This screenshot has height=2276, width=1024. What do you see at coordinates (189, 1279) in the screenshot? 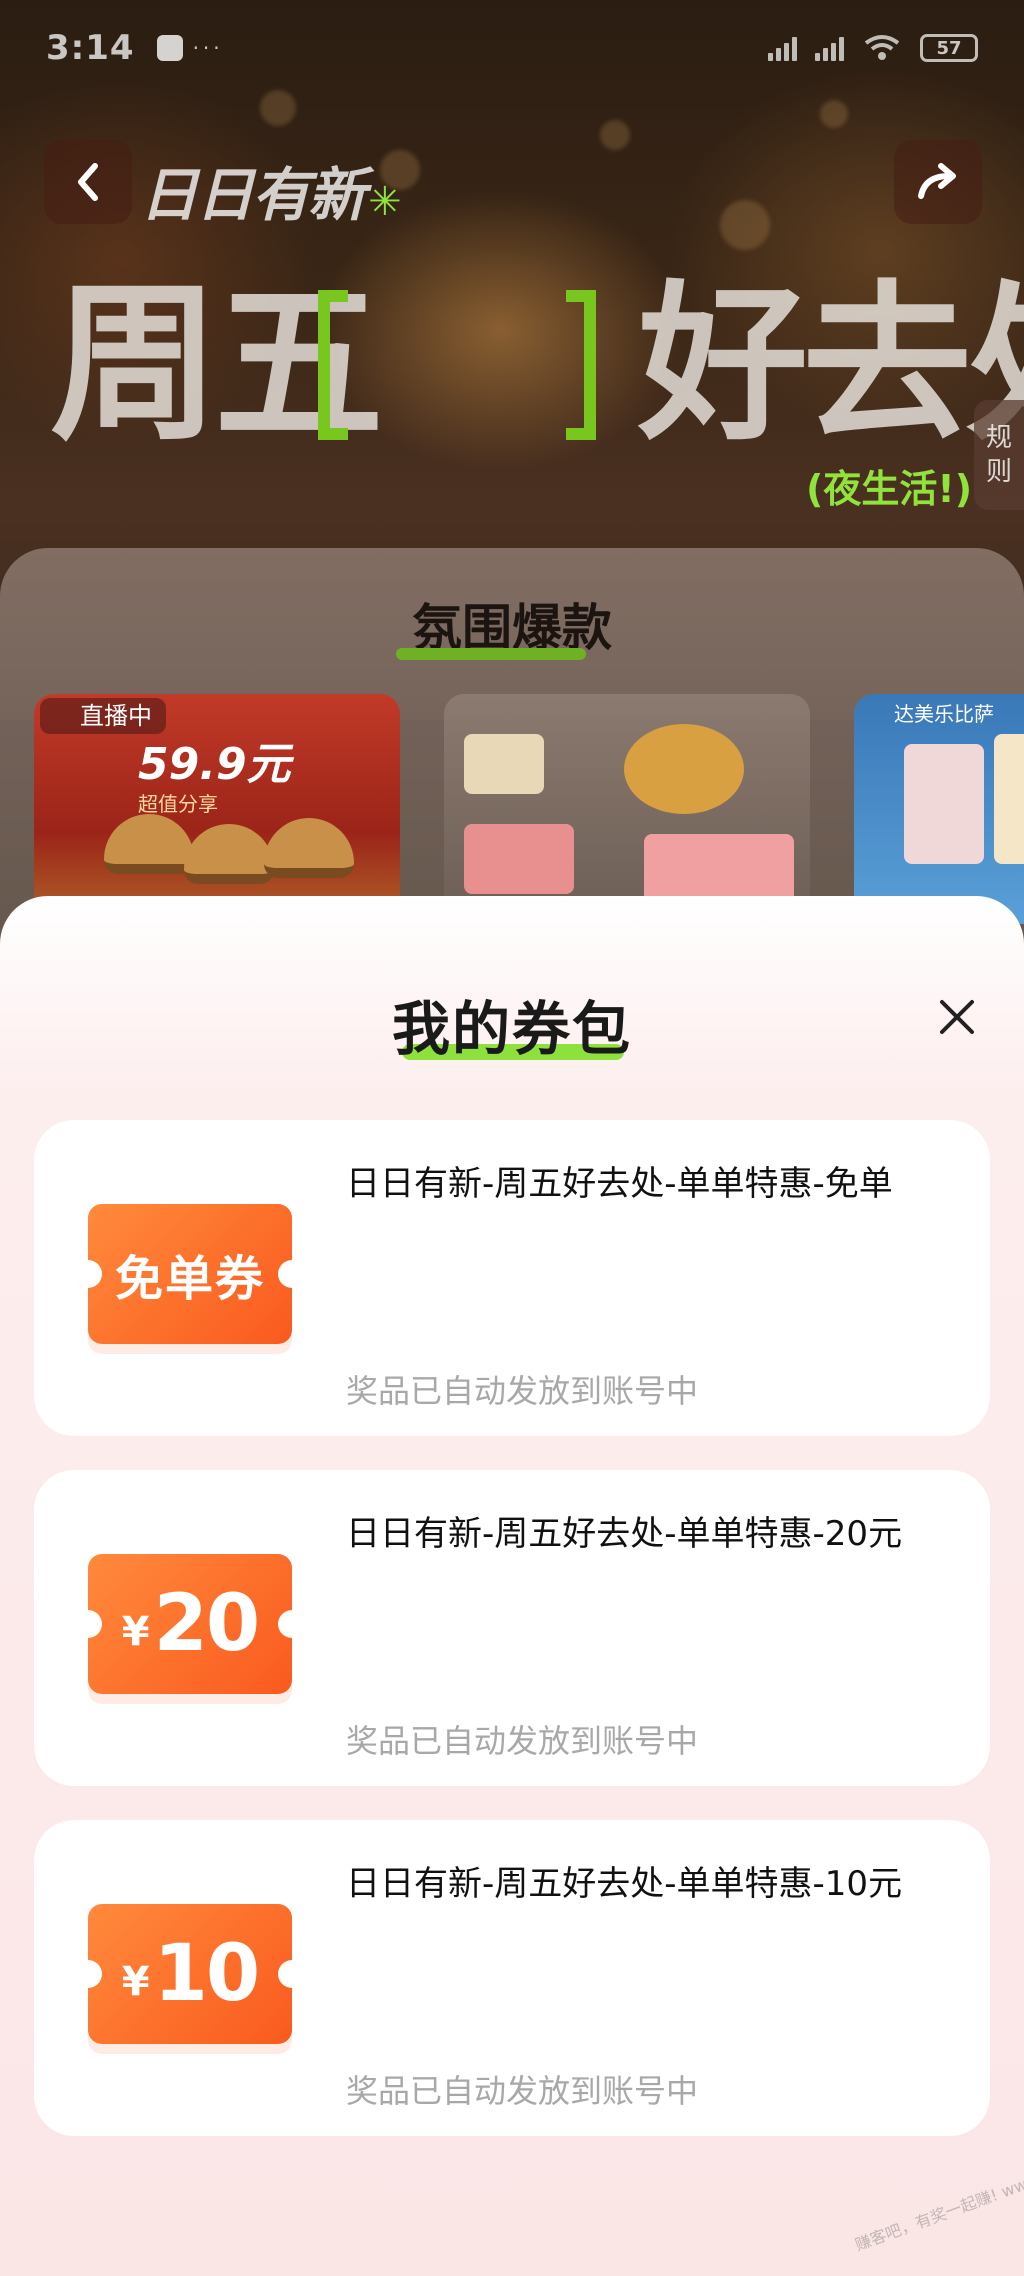
I see `coupon-badge-label: 免单券` at bounding box center [189, 1279].